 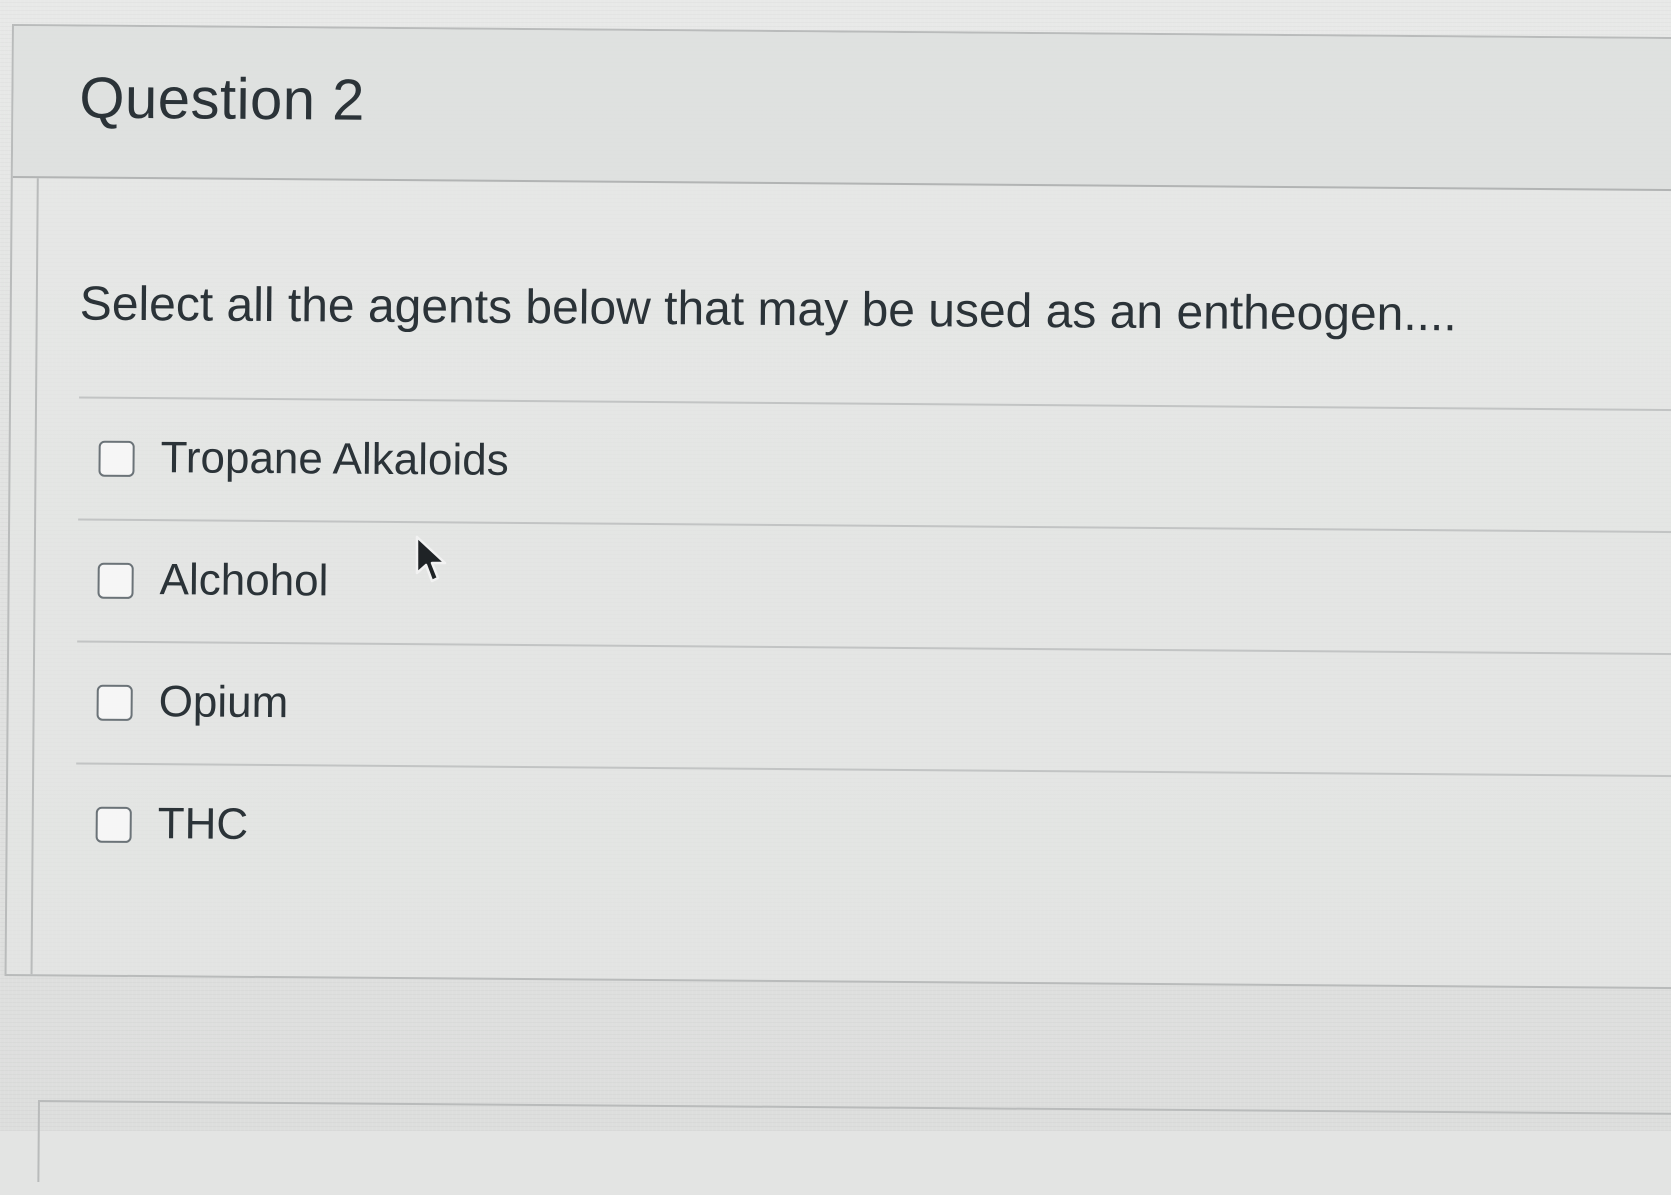 I want to click on answer-option-thc: THC, so click(x=873, y=831).